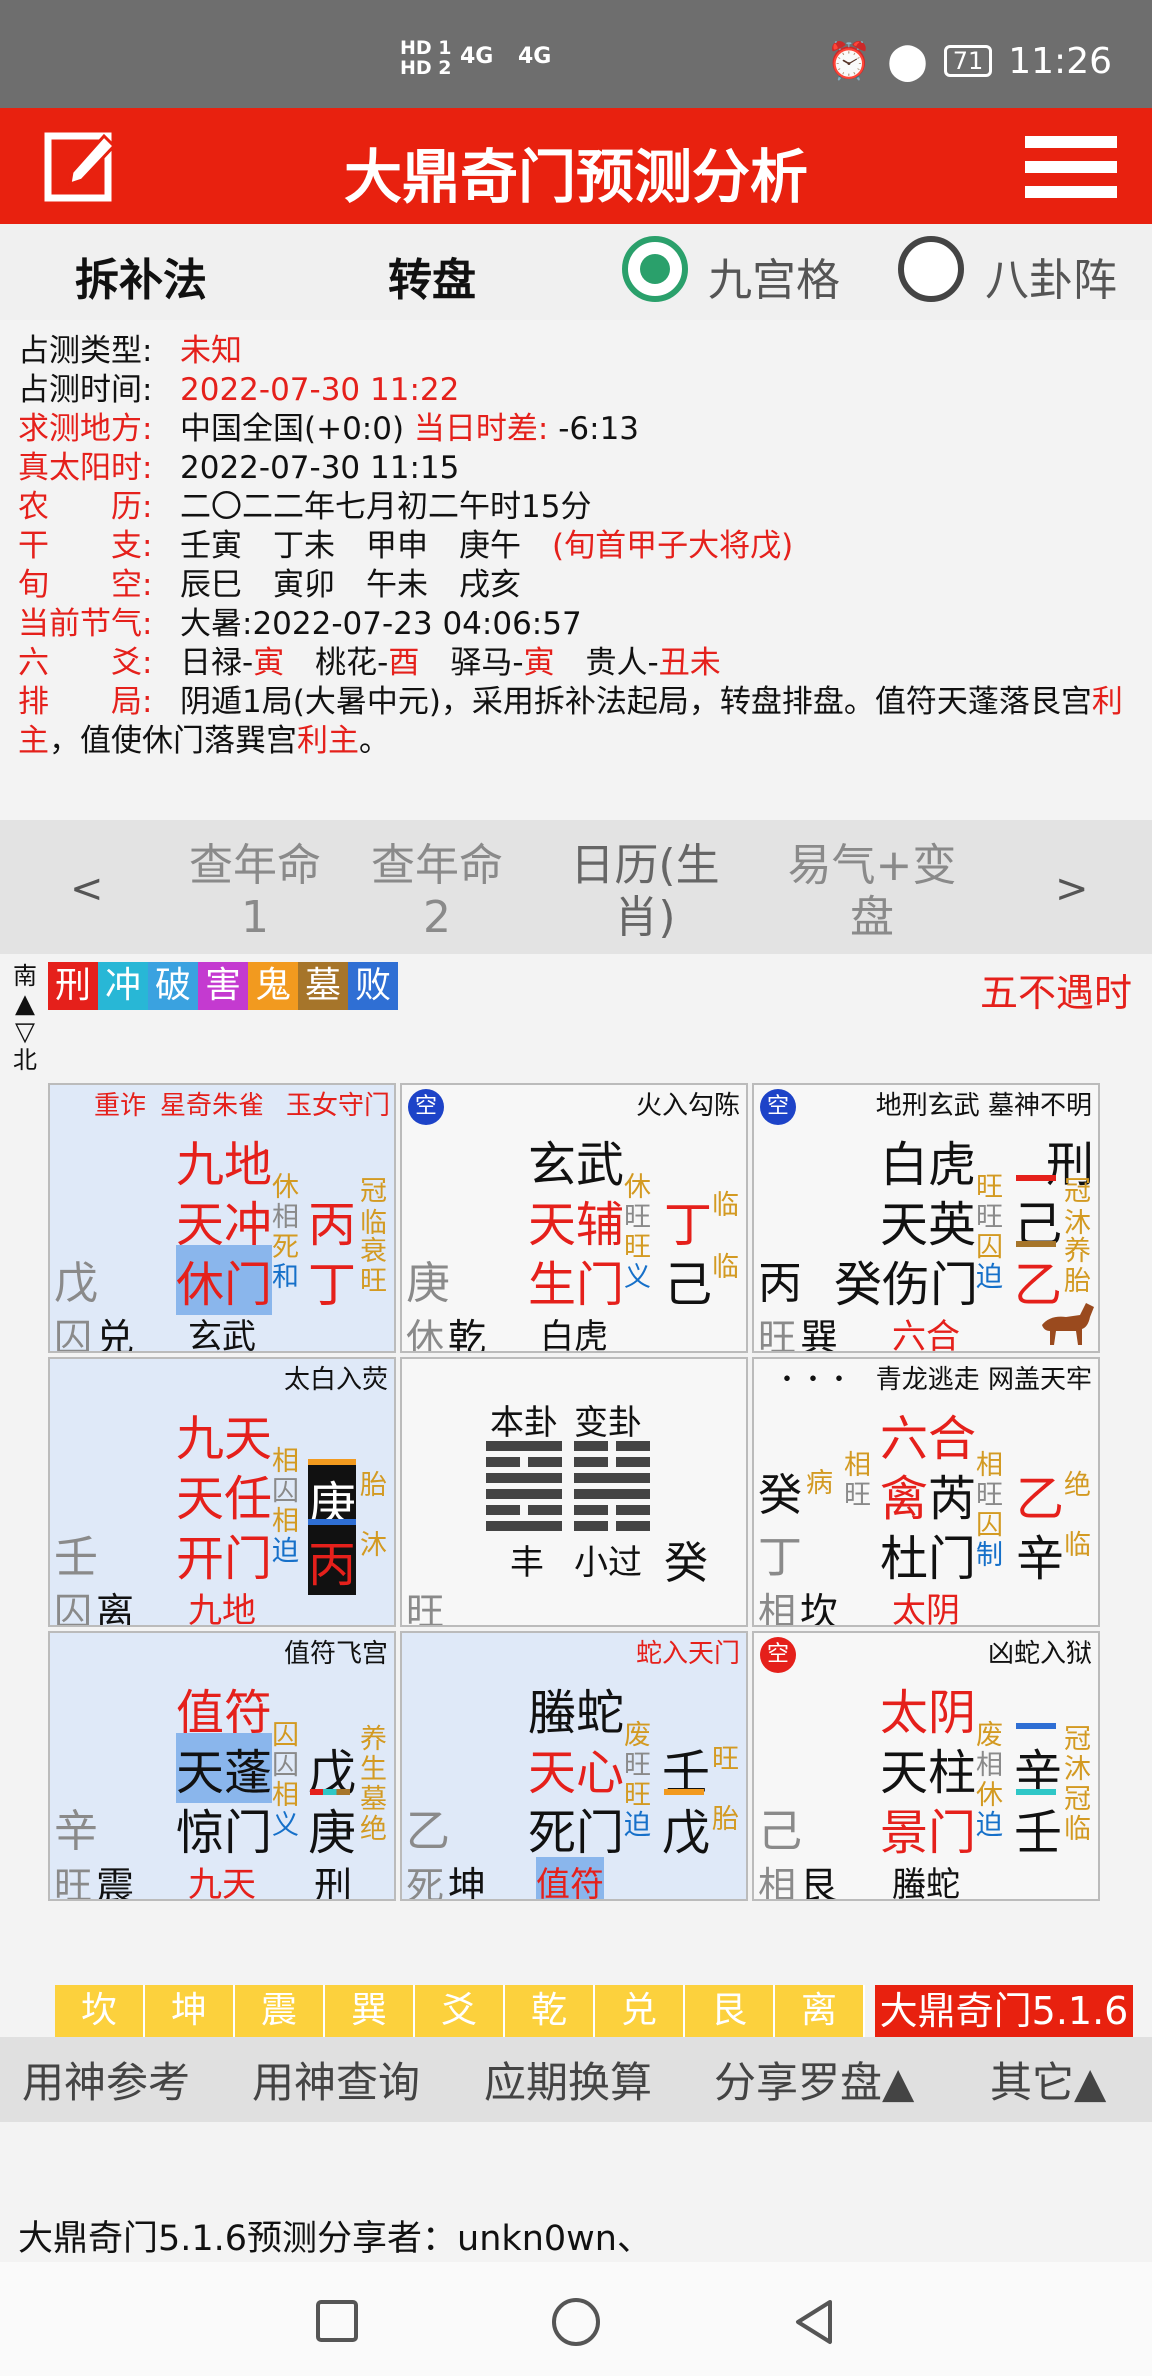  Describe the element at coordinates (820, 2011) in the screenshot. I see `bagua-button: 离` at that location.